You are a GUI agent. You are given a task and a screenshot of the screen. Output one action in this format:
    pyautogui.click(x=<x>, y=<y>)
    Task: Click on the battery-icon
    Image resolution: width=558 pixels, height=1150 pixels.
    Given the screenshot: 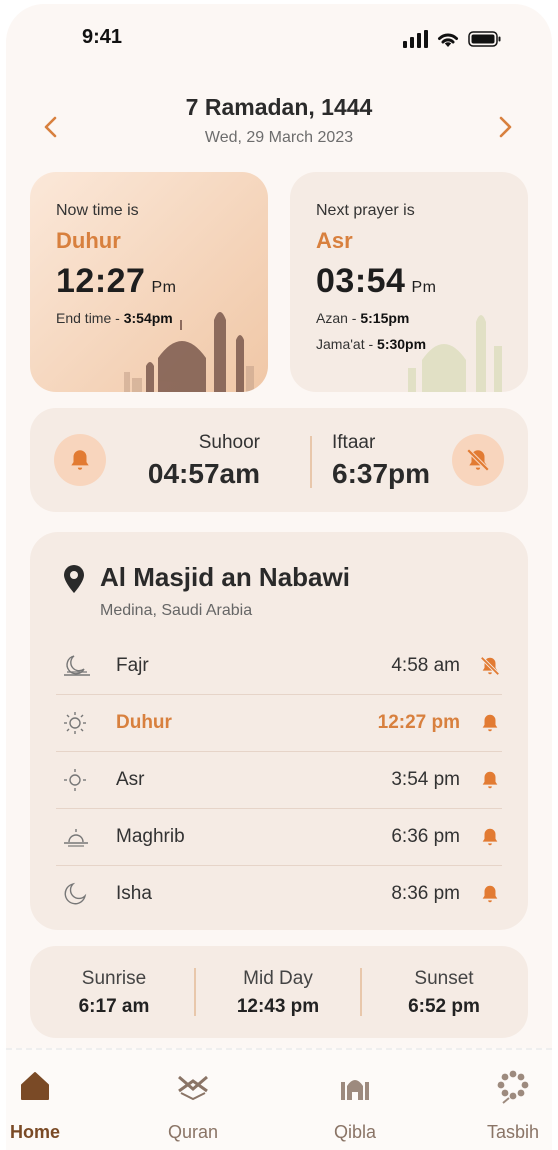 What is the action you would take?
    pyautogui.click(x=484, y=39)
    